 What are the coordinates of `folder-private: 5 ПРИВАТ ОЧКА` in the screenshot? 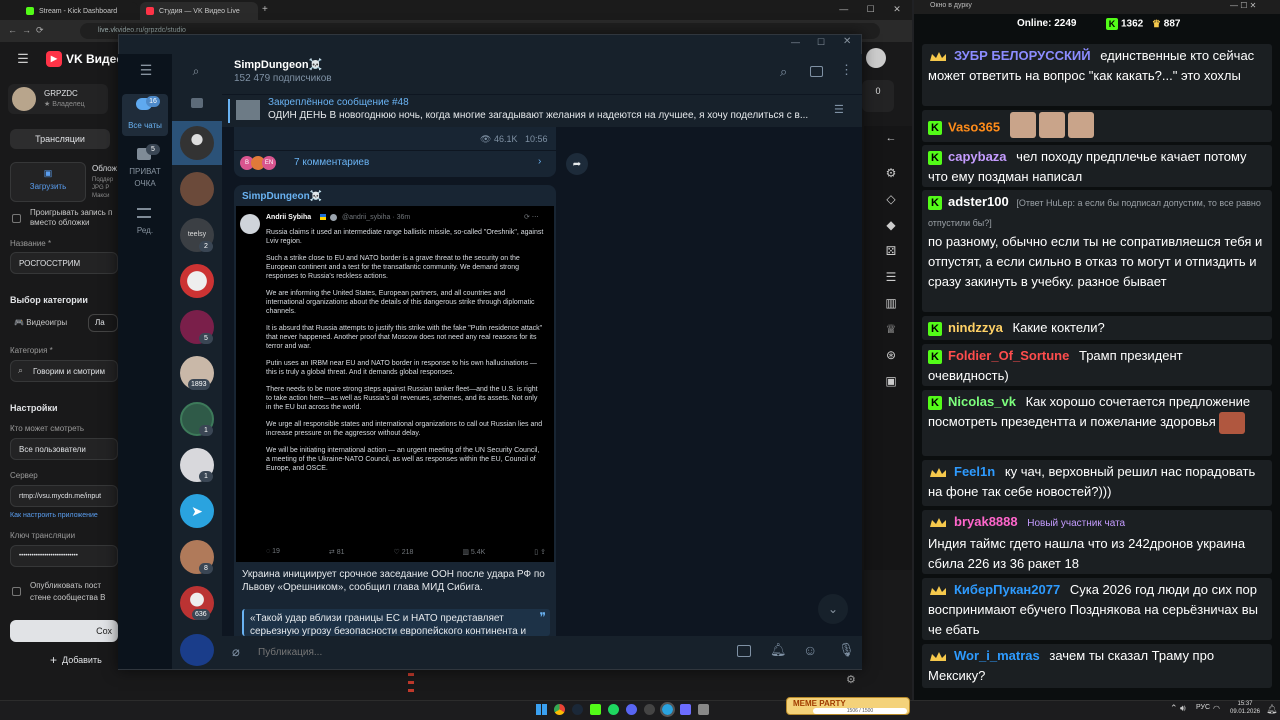 It's located at (145, 168).